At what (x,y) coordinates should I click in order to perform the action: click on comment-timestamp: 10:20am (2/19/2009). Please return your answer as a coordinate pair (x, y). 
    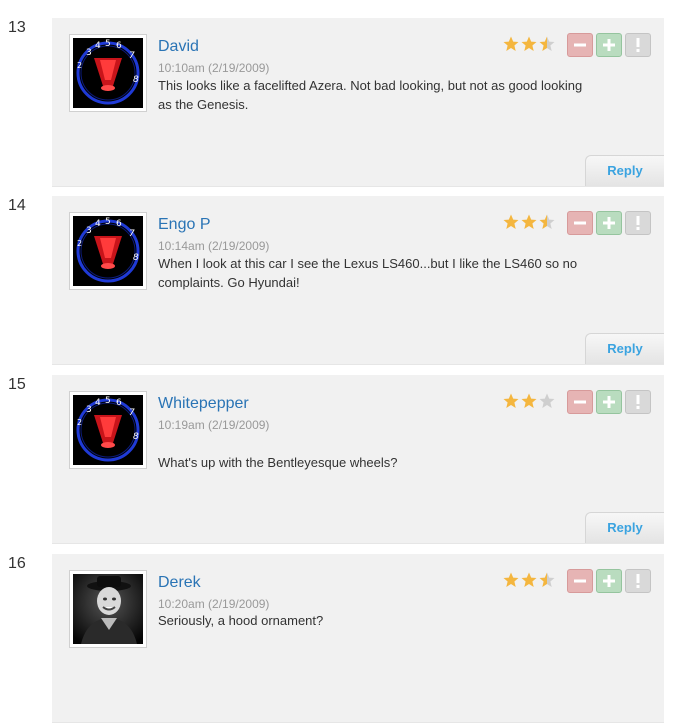
    Looking at the image, I should click on (214, 604).